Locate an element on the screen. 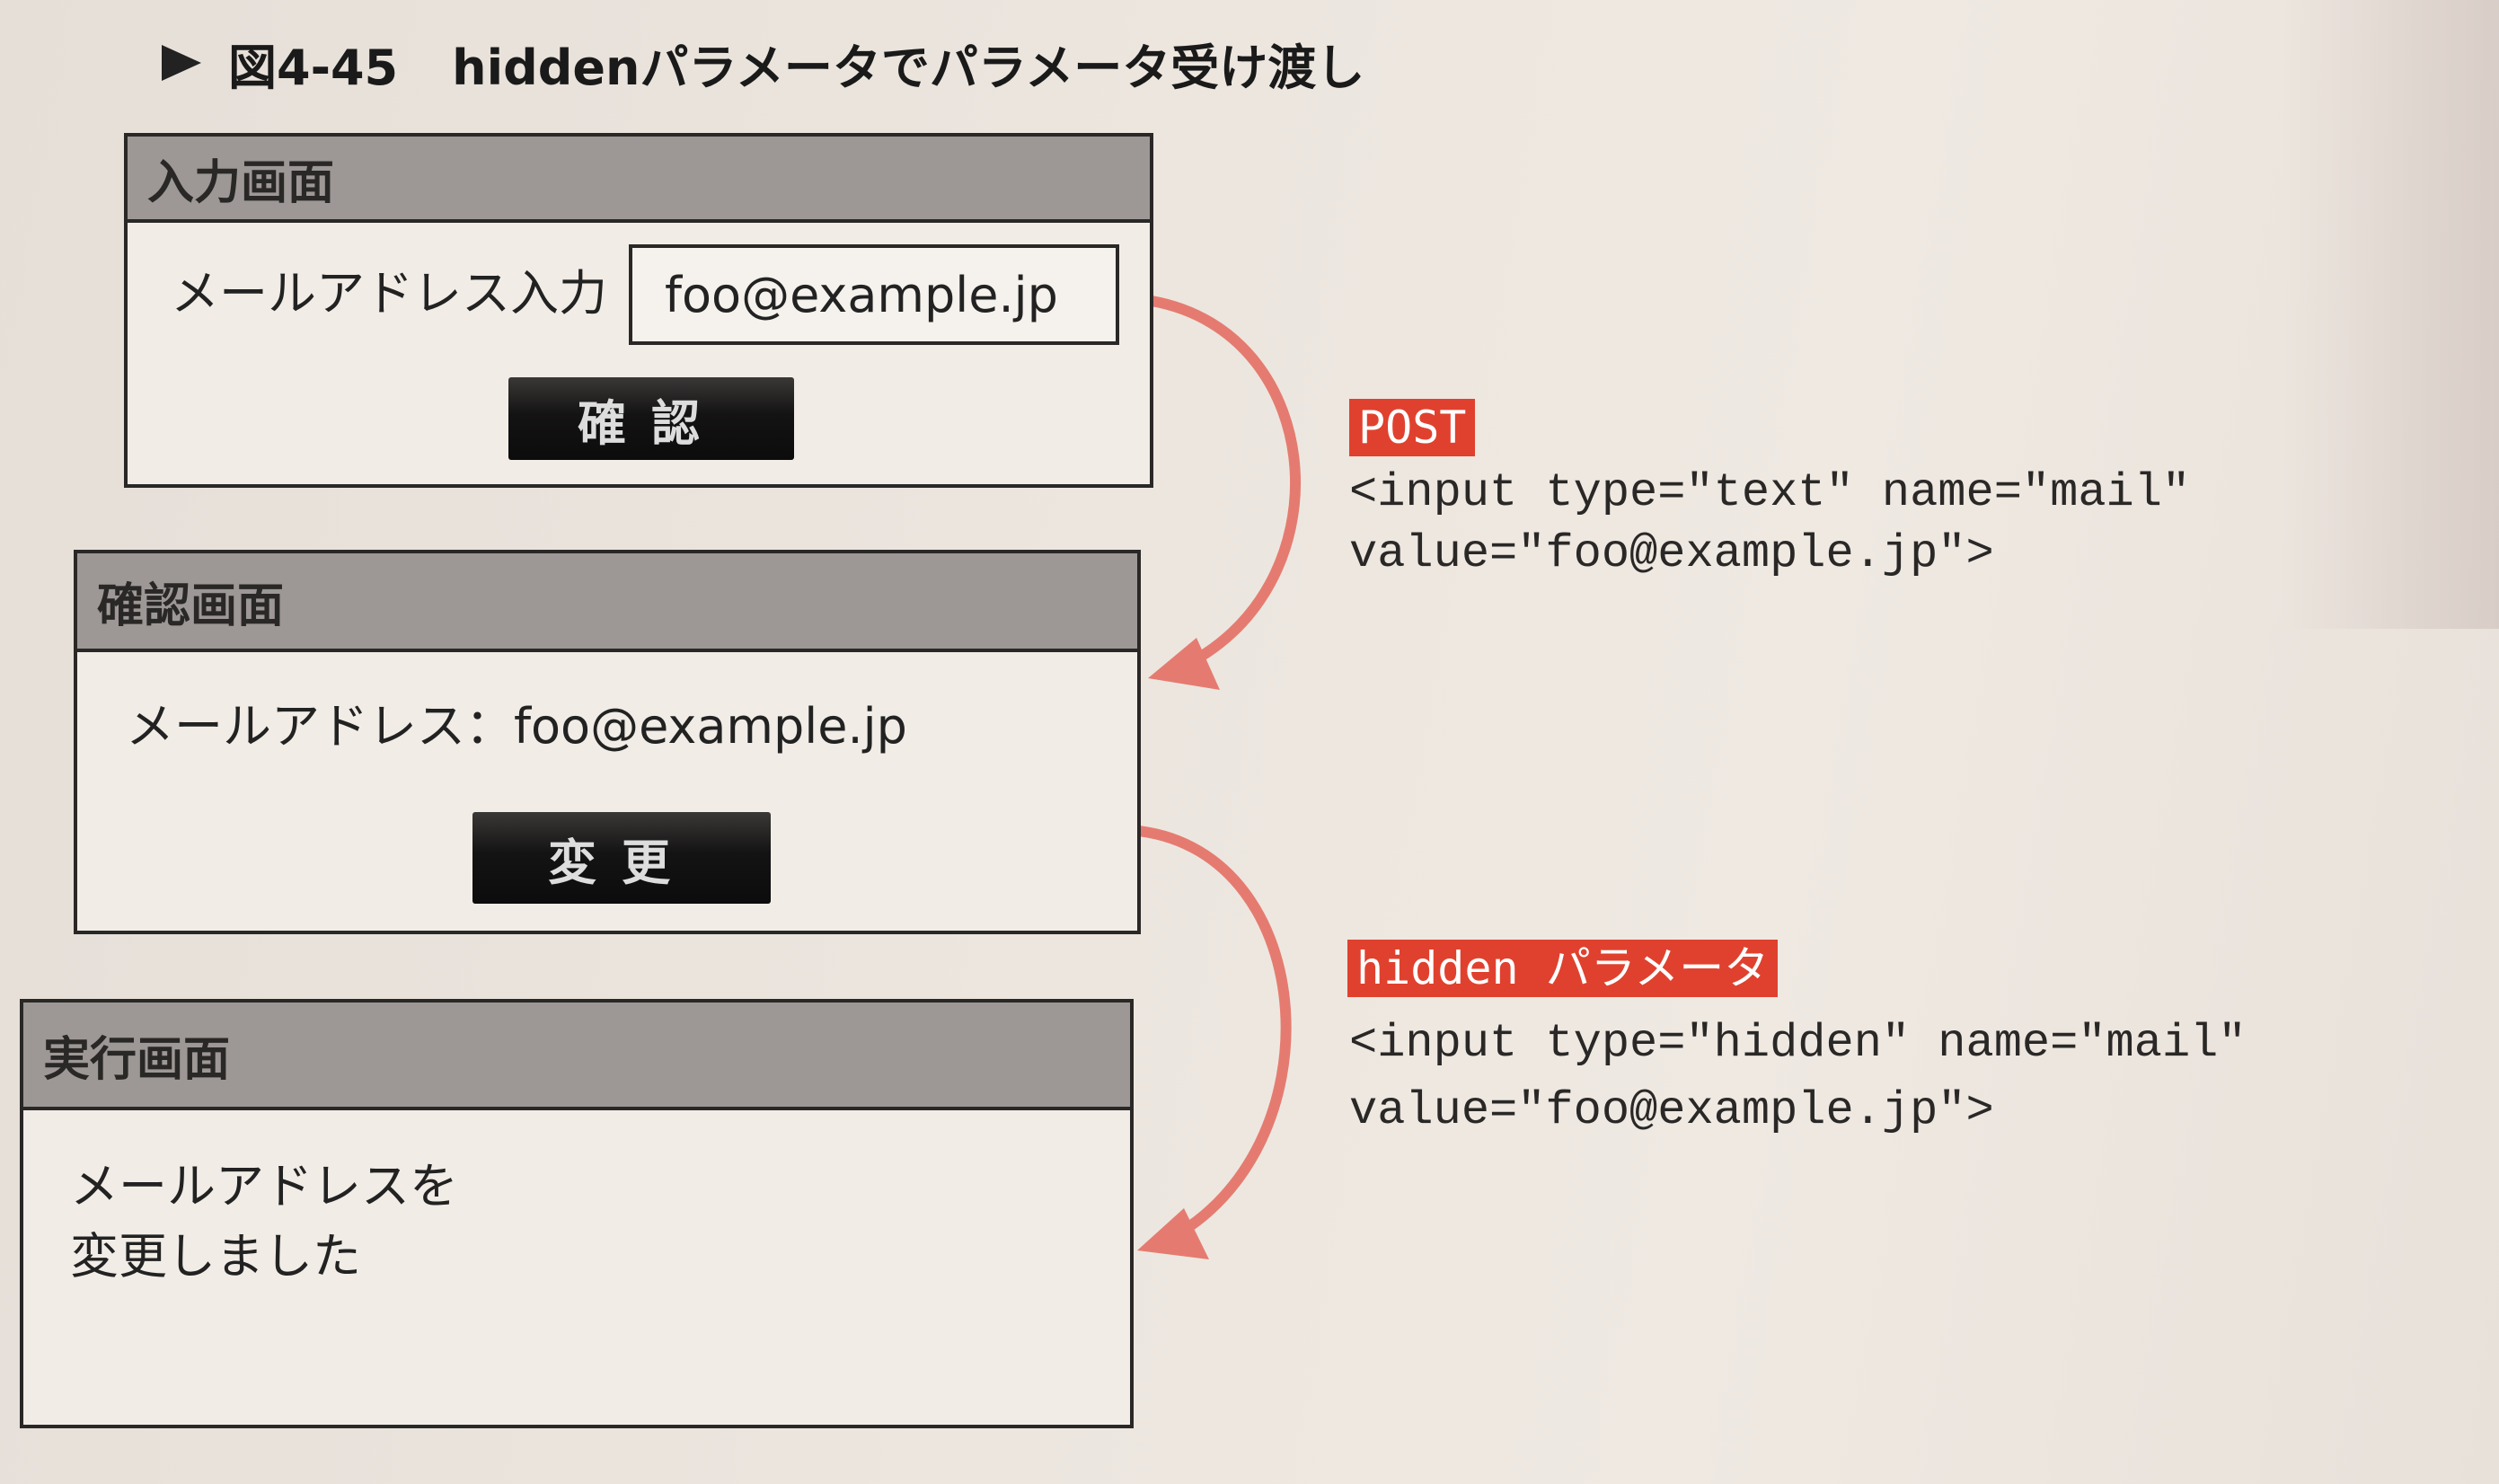  arrow-hidden is located at coordinates (1213, 1036).